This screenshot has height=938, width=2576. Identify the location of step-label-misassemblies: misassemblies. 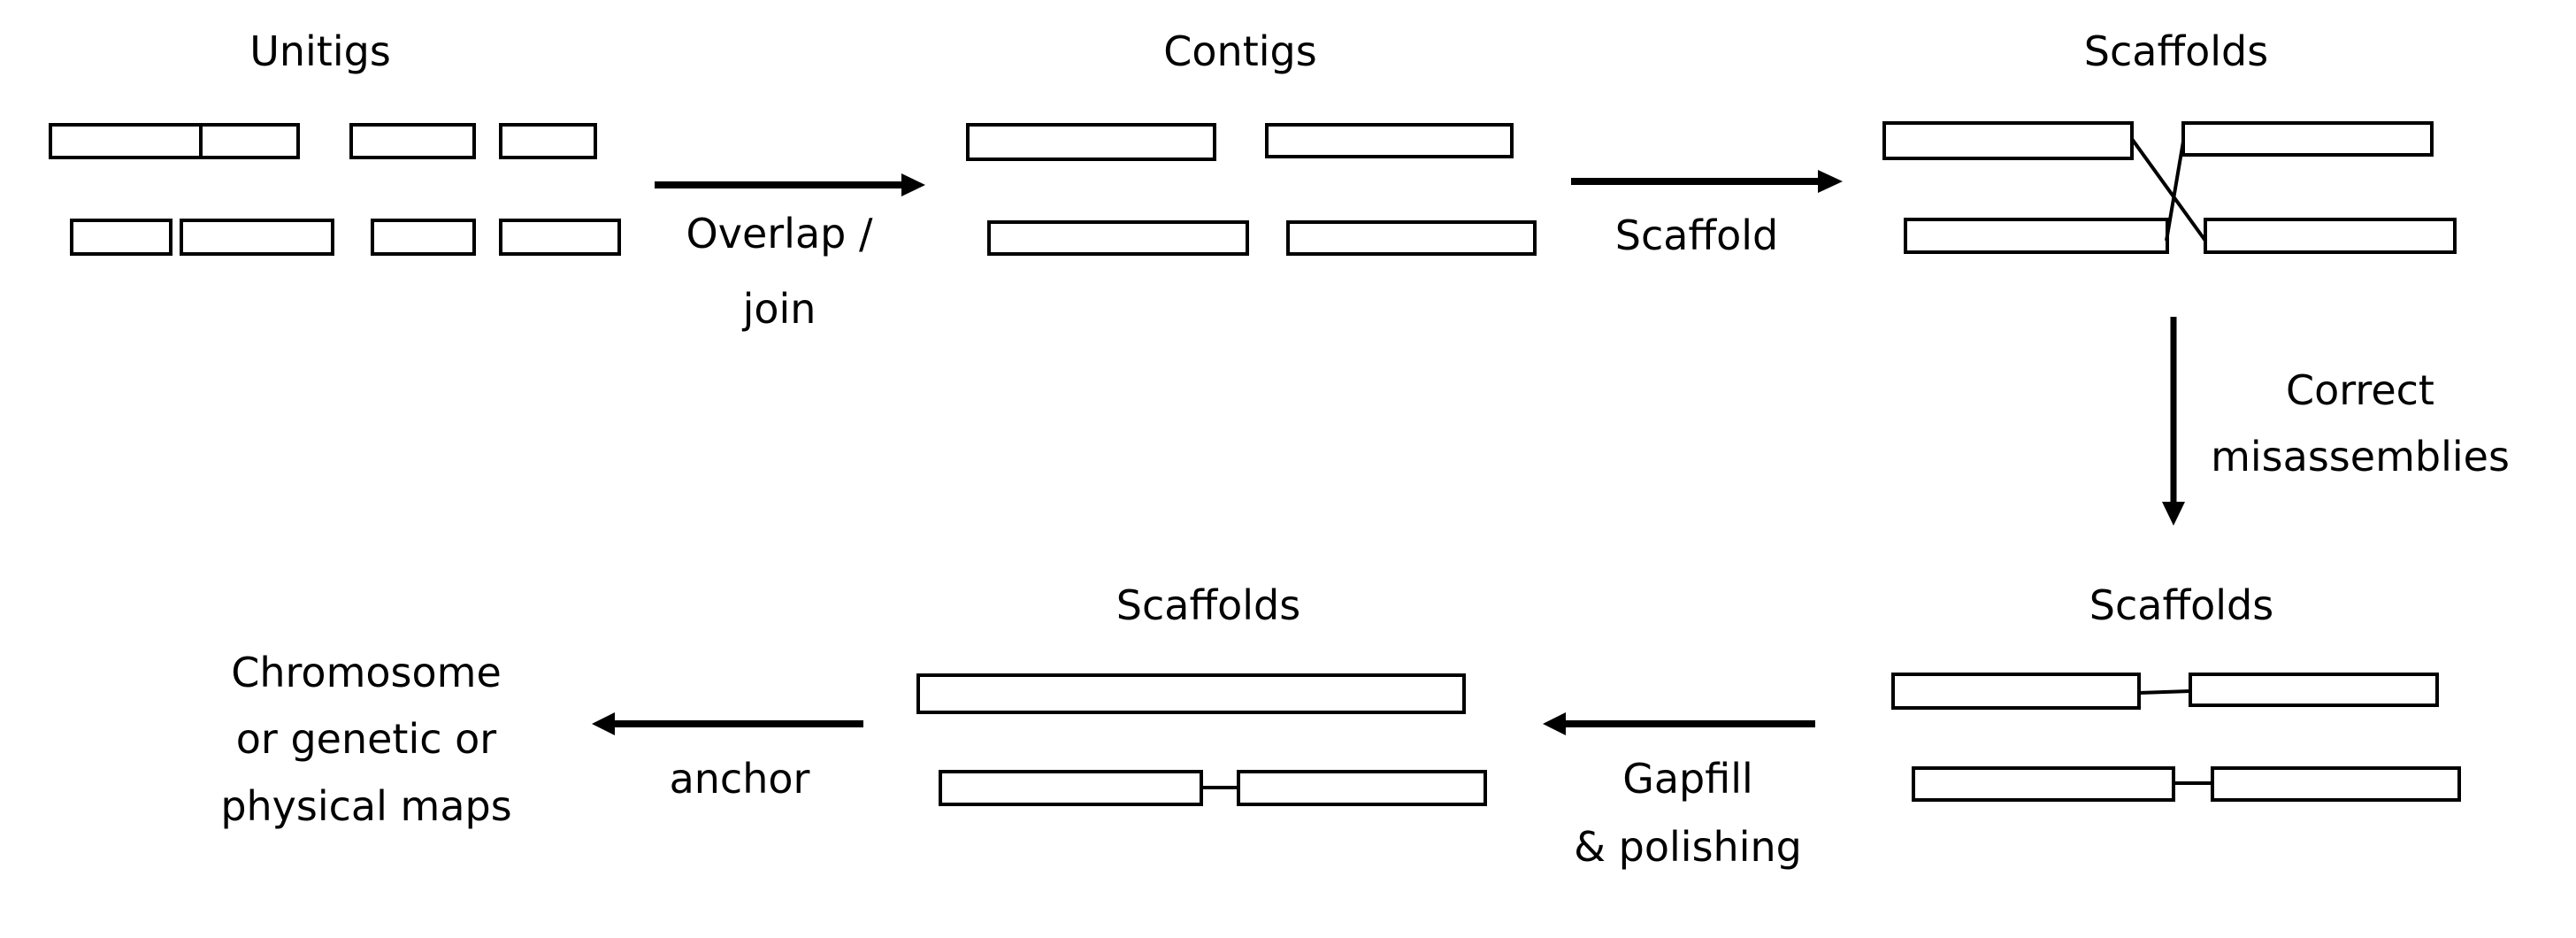
(2360, 457).